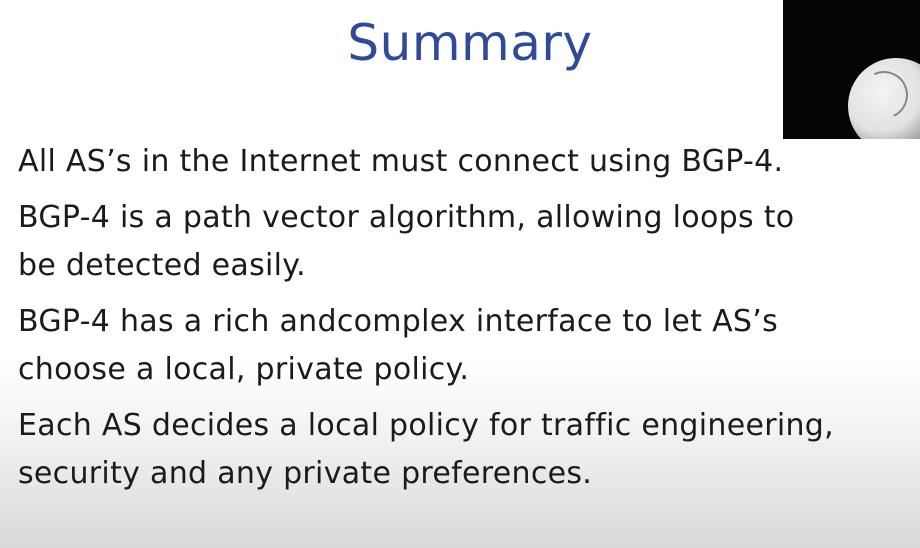  What do you see at coordinates (470, 43) in the screenshot?
I see `slide-title: Summary` at bounding box center [470, 43].